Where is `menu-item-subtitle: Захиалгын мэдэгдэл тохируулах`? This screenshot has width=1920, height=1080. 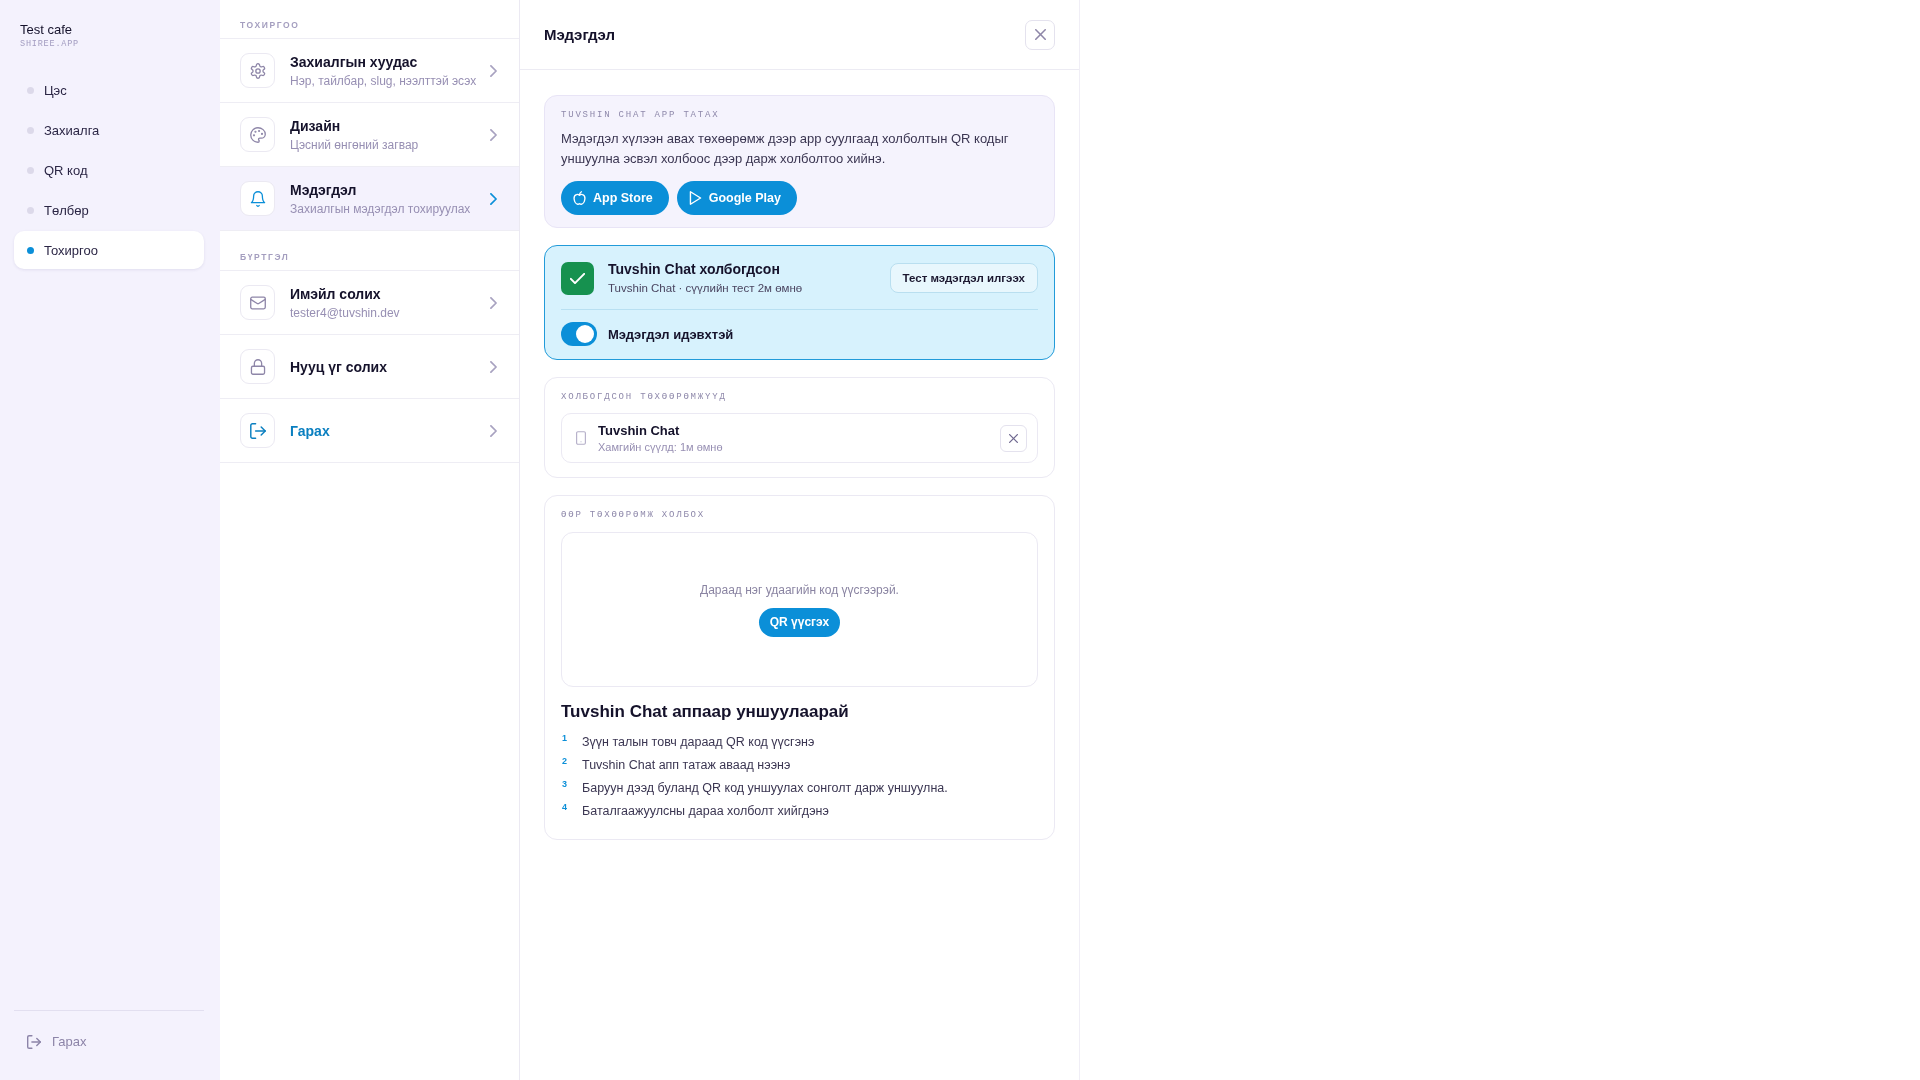
menu-item-subtitle: Захиалгын мэдэгдэл тохируулах is located at coordinates (380, 209).